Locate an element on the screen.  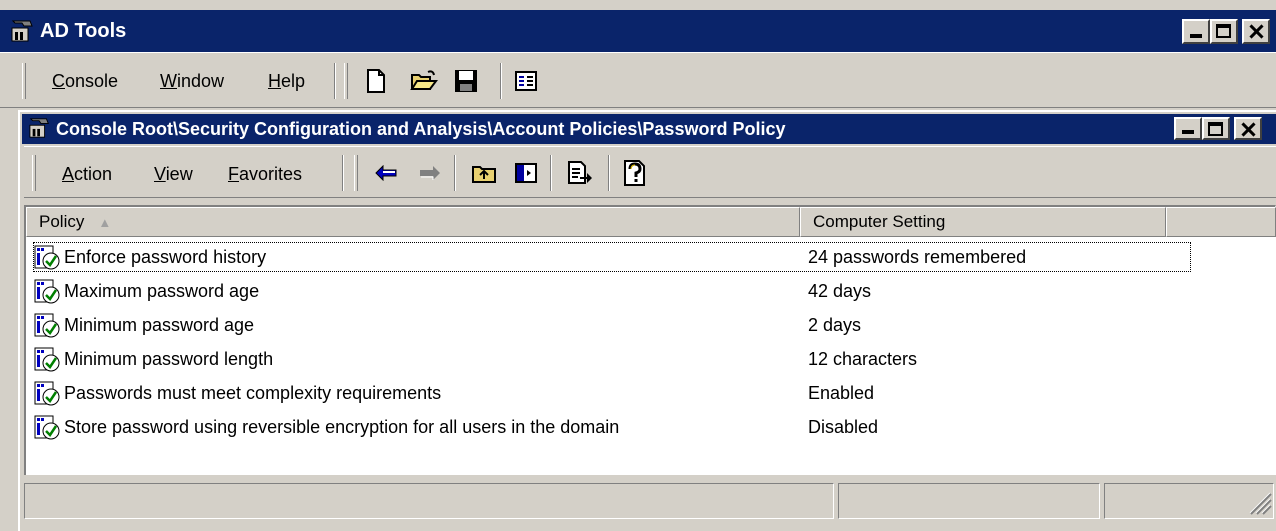
status-bar is located at coordinates (650, 501).